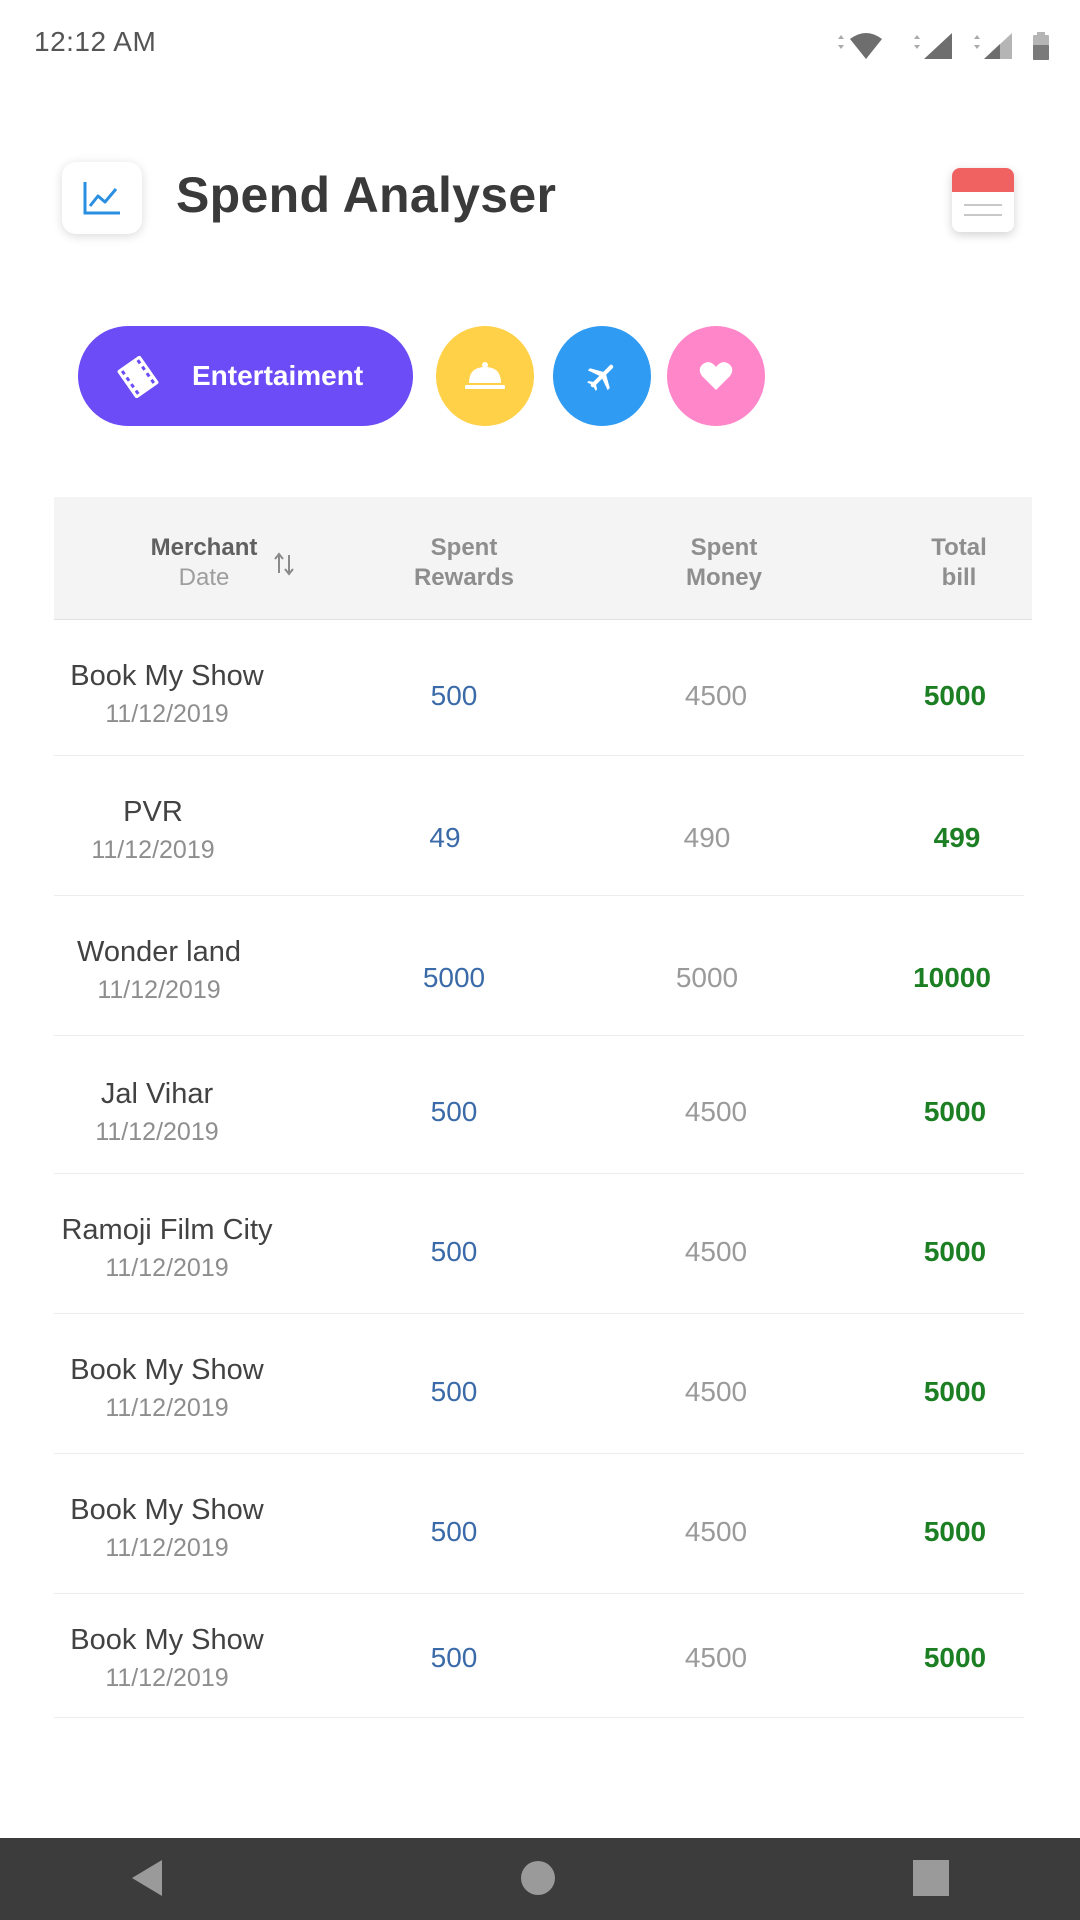  I want to click on date-header-label: Date, so click(204, 577).